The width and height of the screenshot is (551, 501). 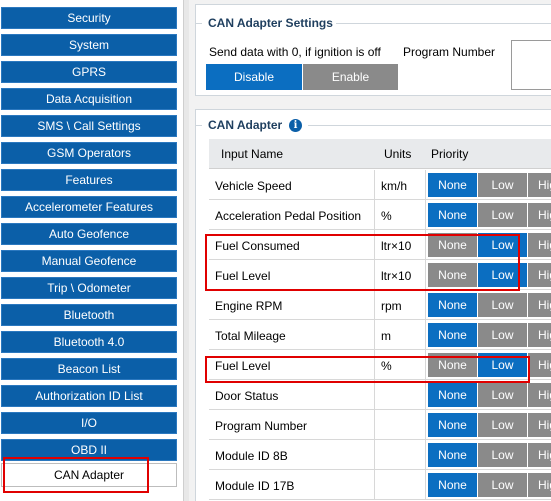 What do you see at coordinates (261, 426) in the screenshot?
I see `input-name-cell: Program Number` at bounding box center [261, 426].